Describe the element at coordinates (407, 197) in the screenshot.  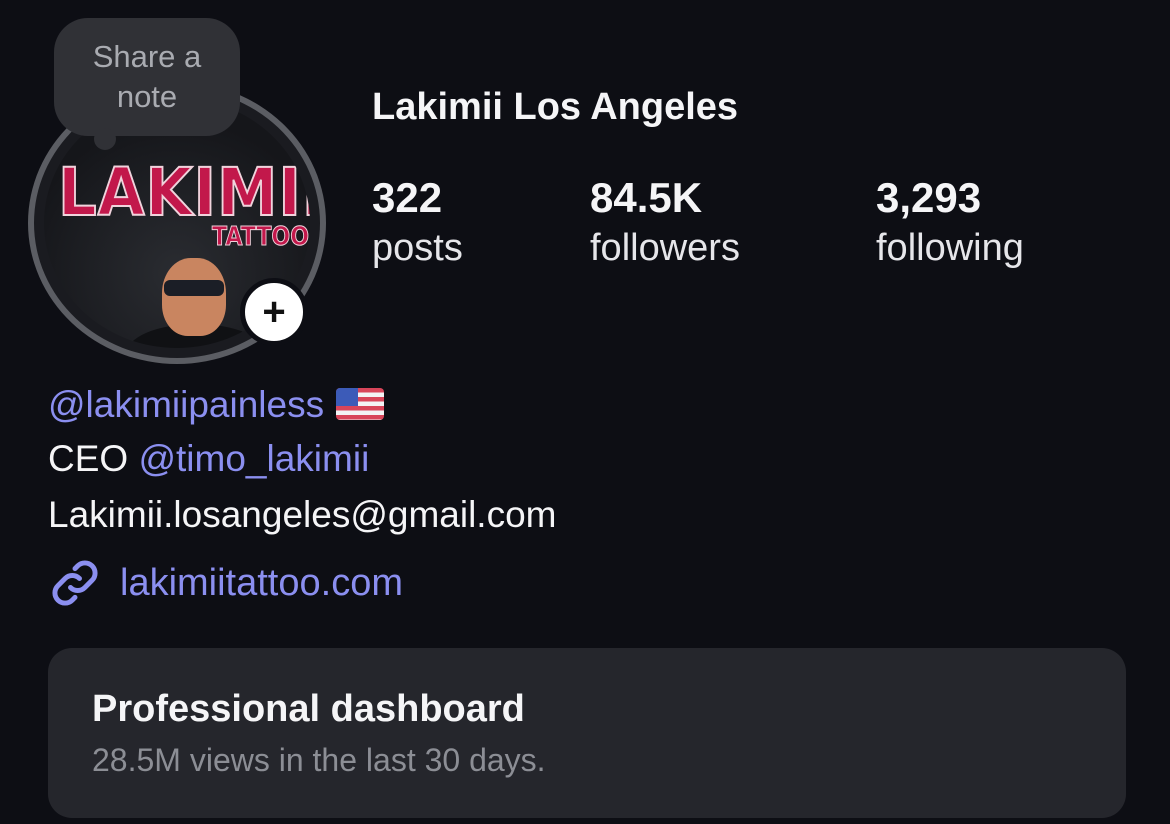
I see `posts-count: 322` at that location.